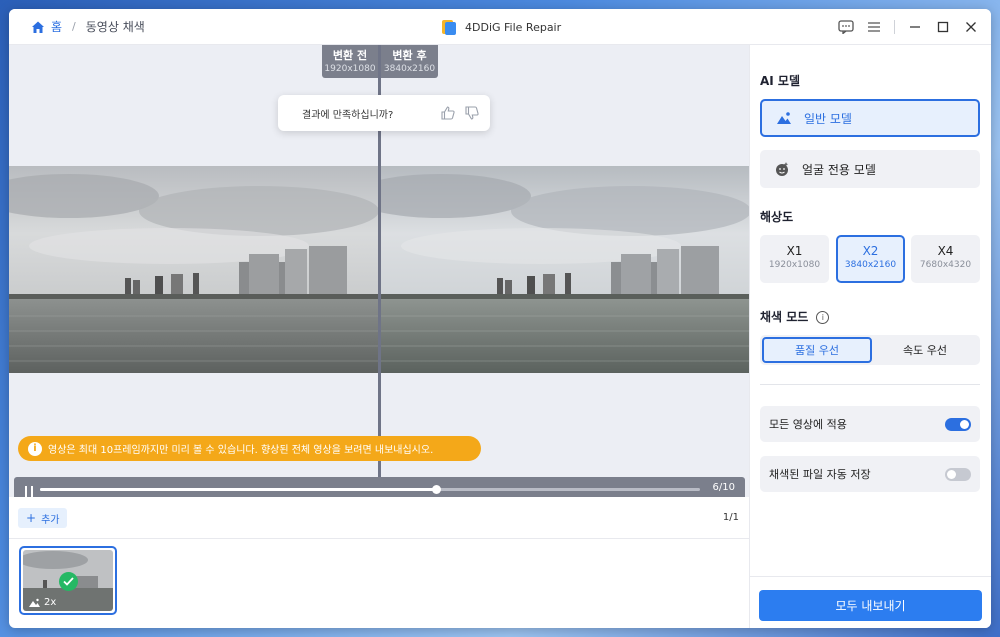 The height and width of the screenshot is (637, 1000). I want to click on breadcrumb: 홈 / 동영상 채색, so click(88, 26).